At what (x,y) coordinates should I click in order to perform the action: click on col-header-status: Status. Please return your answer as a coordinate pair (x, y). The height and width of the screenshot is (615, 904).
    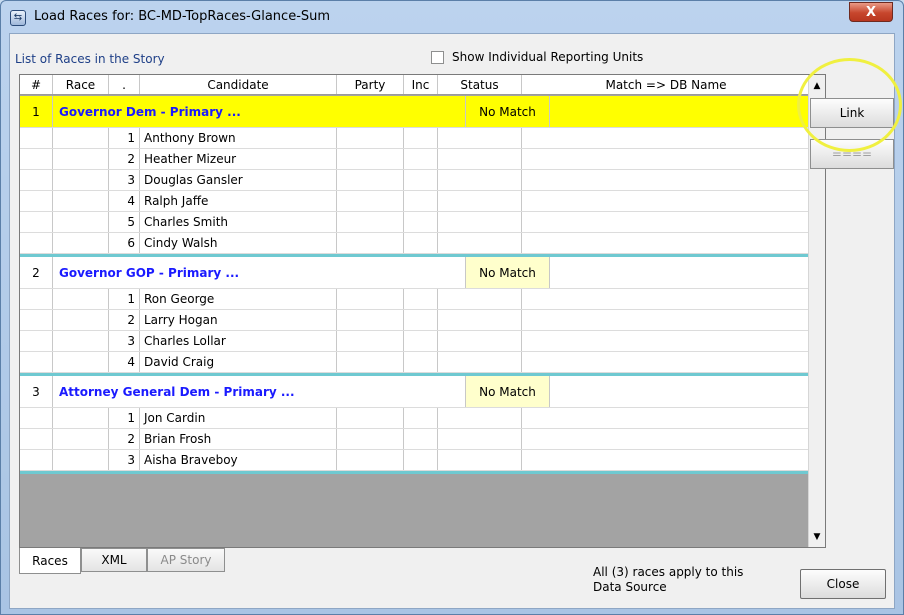
    Looking at the image, I should click on (480, 84).